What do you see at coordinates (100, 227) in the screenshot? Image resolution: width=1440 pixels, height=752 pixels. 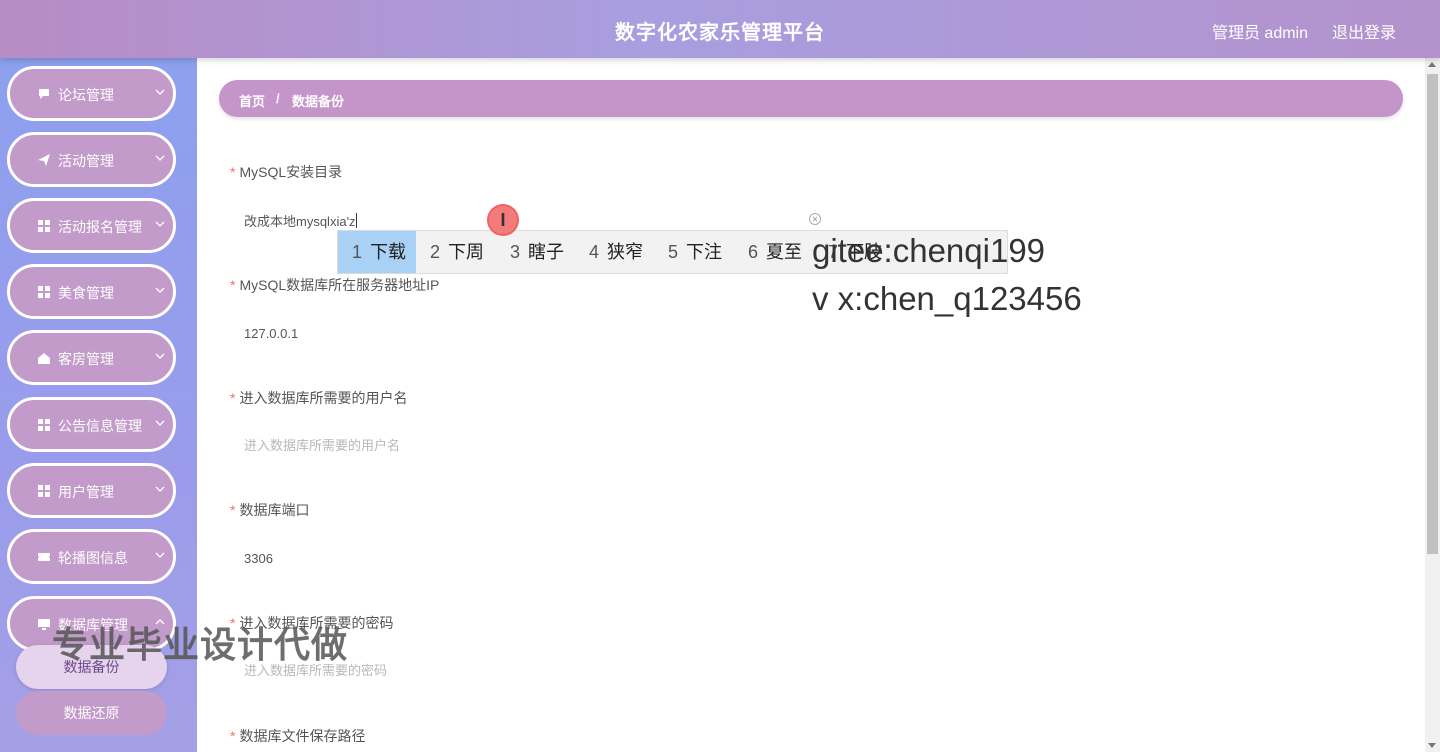 I see `sidebar-item-label: 活动报名管理` at bounding box center [100, 227].